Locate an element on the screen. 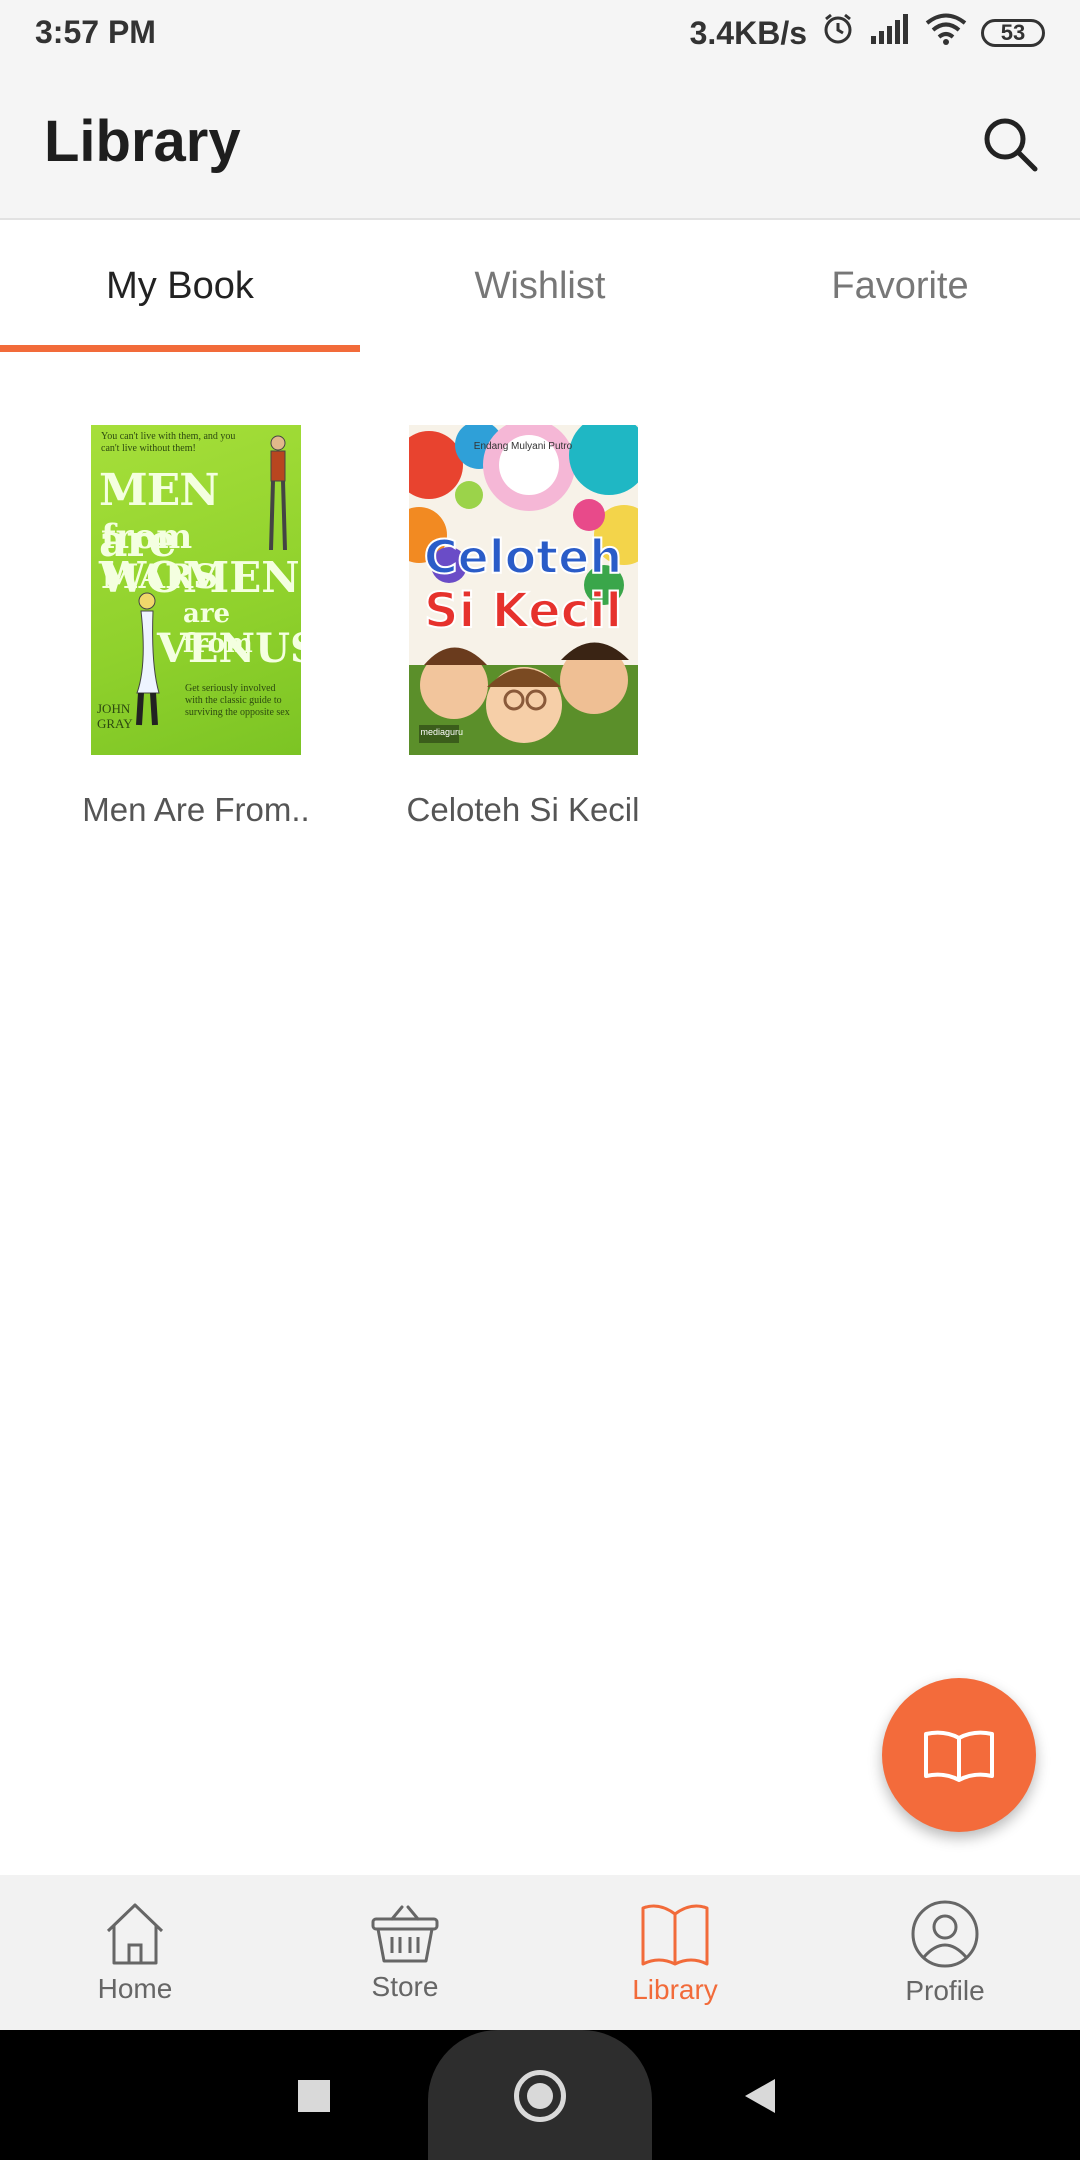  book-title: Men Are From.. is located at coordinates (196, 809).